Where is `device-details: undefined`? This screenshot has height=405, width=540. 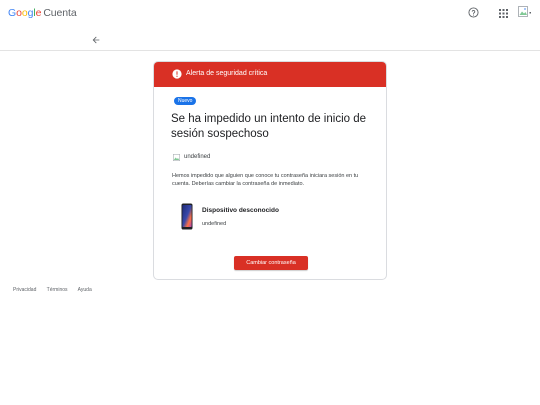 device-details: undefined is located at coordinates (214, 224).